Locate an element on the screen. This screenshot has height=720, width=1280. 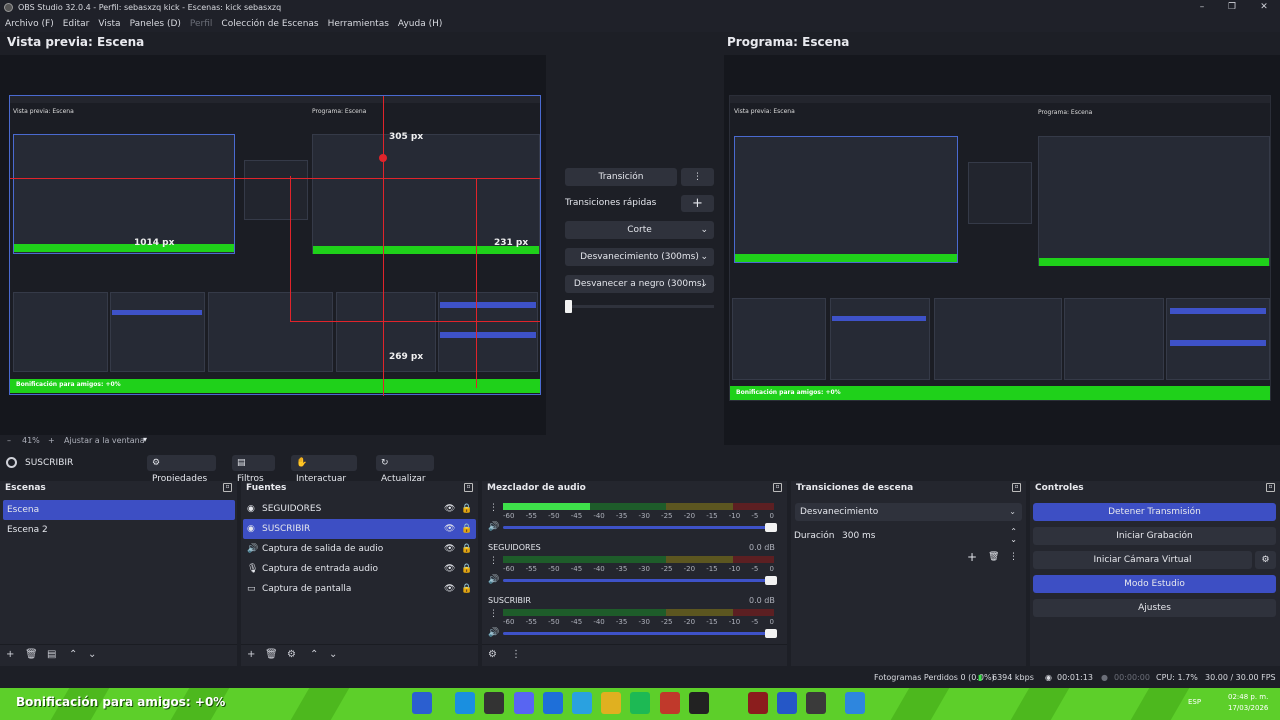
windows-start-icon is located at coordinates (465, 703).